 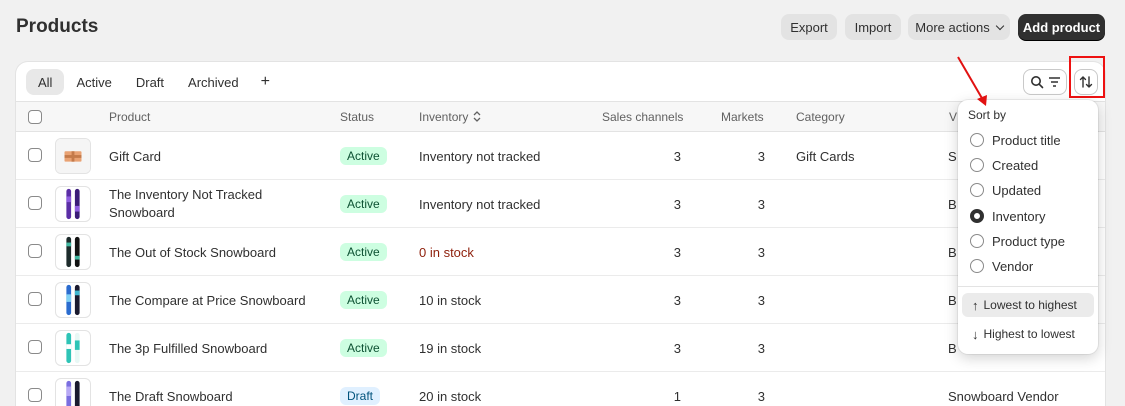 What do you see at coordinates (1045, 82) in the screenshot?
I see `search-filter-button` at bounding box center [1045, 82].